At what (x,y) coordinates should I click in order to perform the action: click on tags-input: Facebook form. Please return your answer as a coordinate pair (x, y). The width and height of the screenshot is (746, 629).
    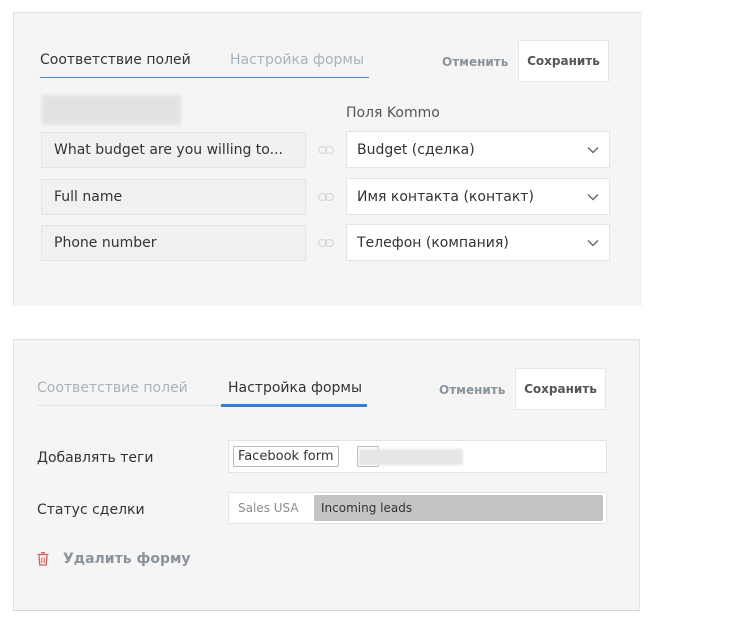
    Looking at the image, I should click on (417, 456).